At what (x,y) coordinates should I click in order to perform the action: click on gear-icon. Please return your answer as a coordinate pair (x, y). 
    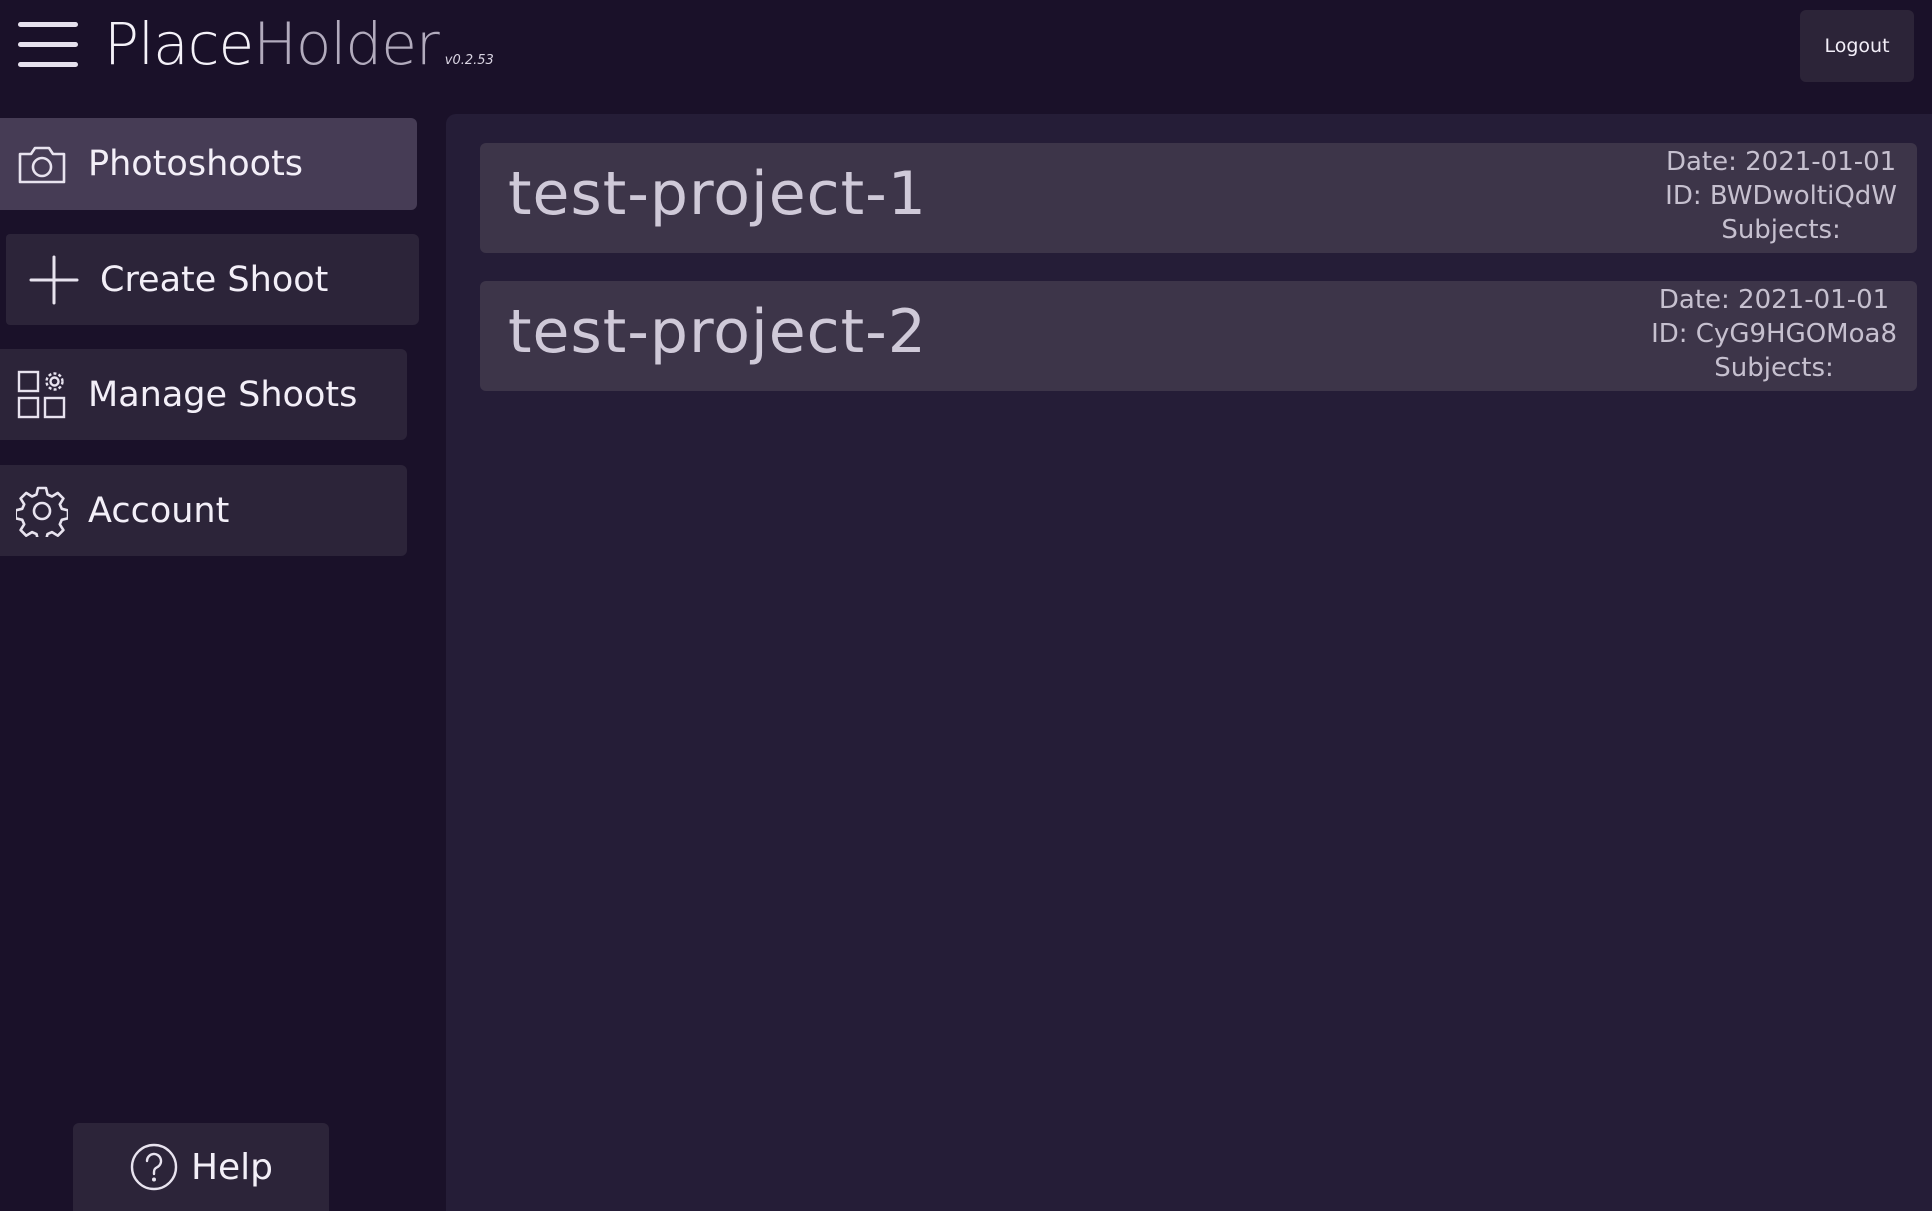
    Looking at the image, I should click on (42, 511).